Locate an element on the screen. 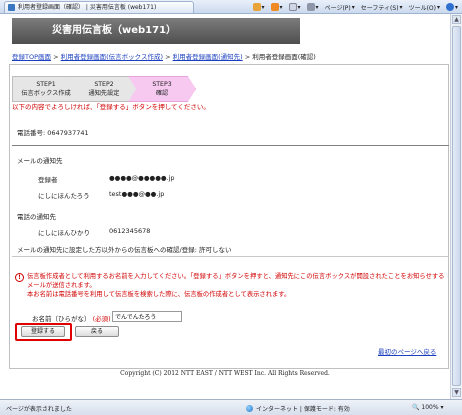 This screenshot has width=462, height=415. feeds-button: ▾ is located at coordinates (276, 7).